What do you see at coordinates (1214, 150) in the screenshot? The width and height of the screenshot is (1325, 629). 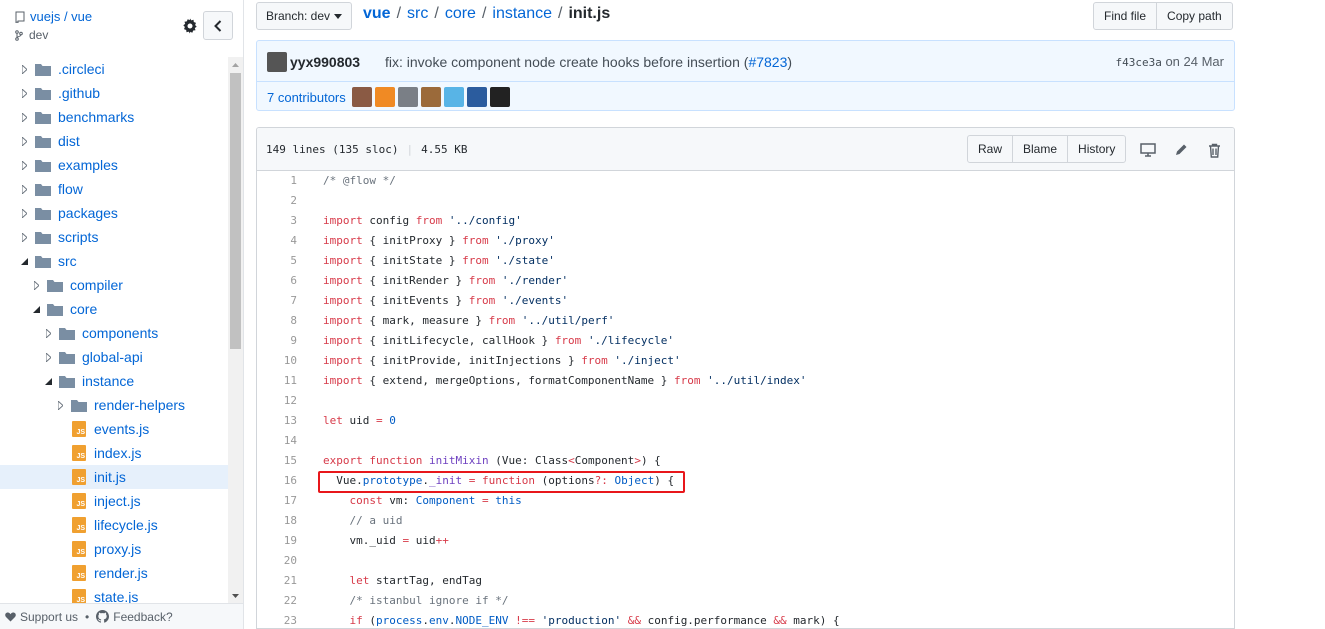 I see `trash-icon` at bounding box center [1214, 150].